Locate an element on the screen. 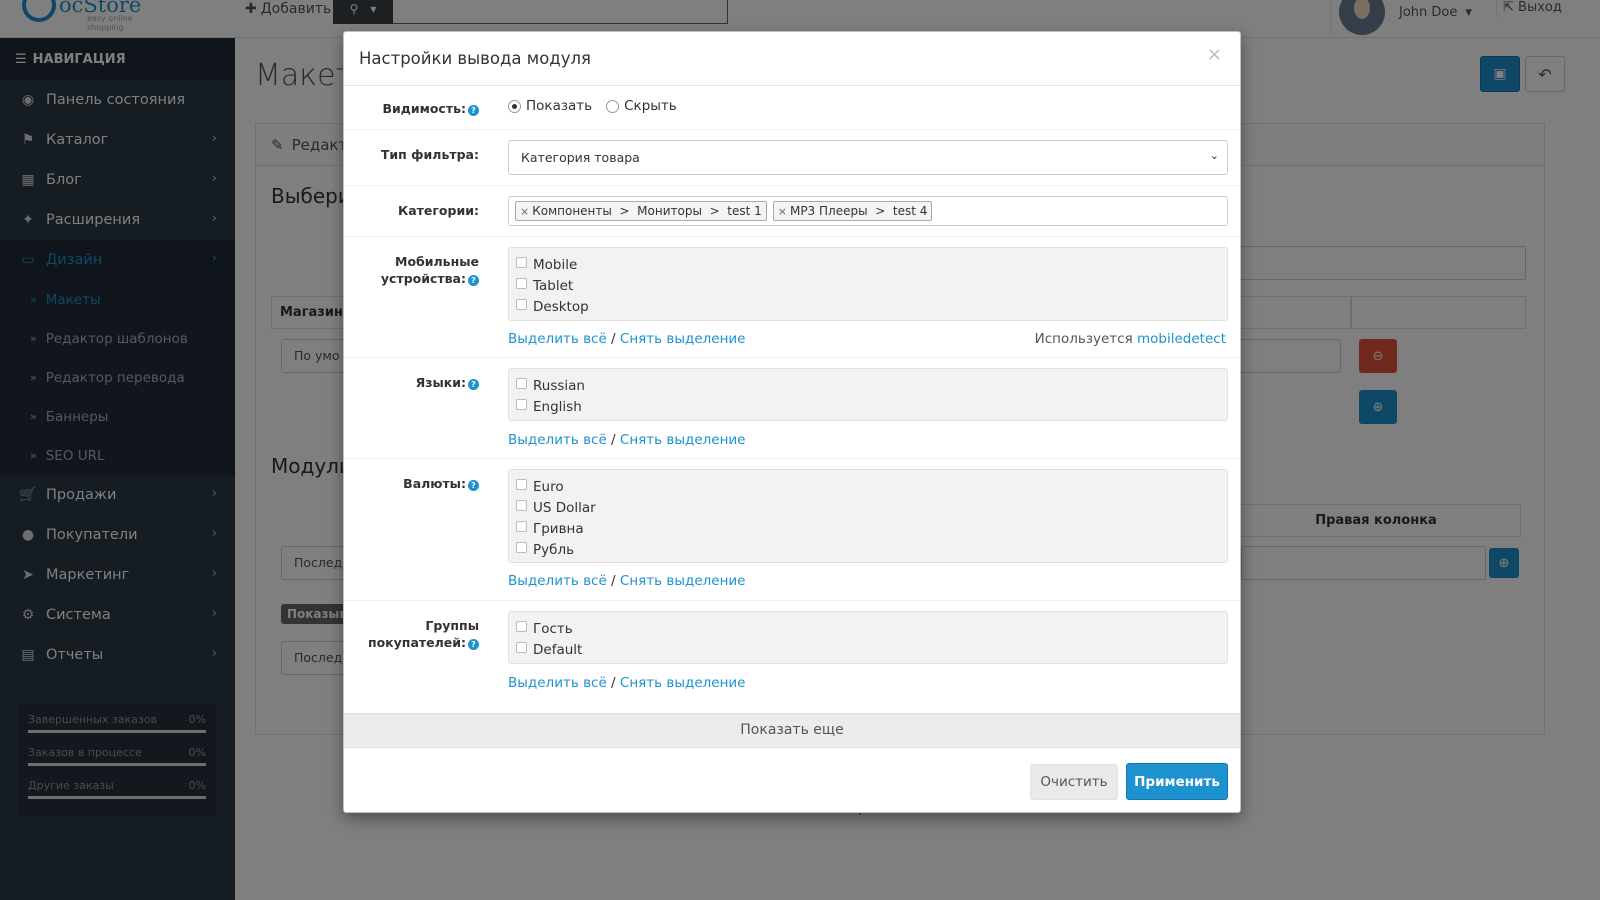  chevron-down-icon: ⌄ is located at coordinates (1214, 155).